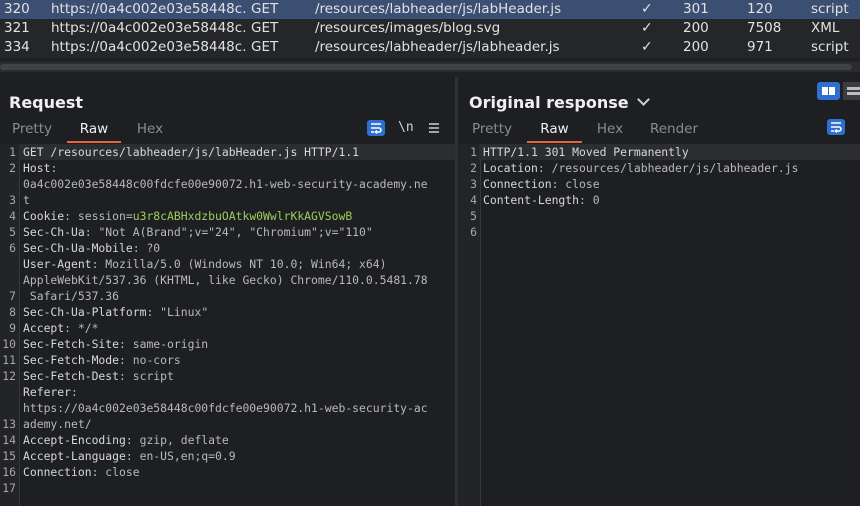 The width and height of the screenshot is (860, 506). What do you see at coordinates (9, 360) in the screenshot?
I see `line-number: 11` at bounding box center [9, 360].